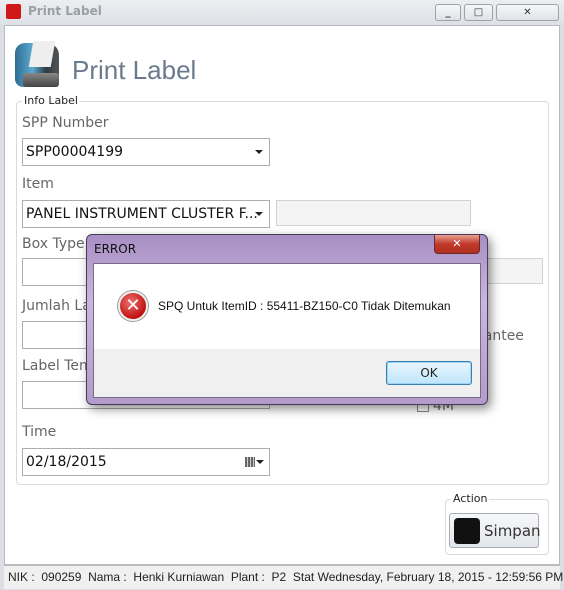  Describe the element at coordinates (133, 306) in the screenshot. I see `error-icon: ✕` at that location.